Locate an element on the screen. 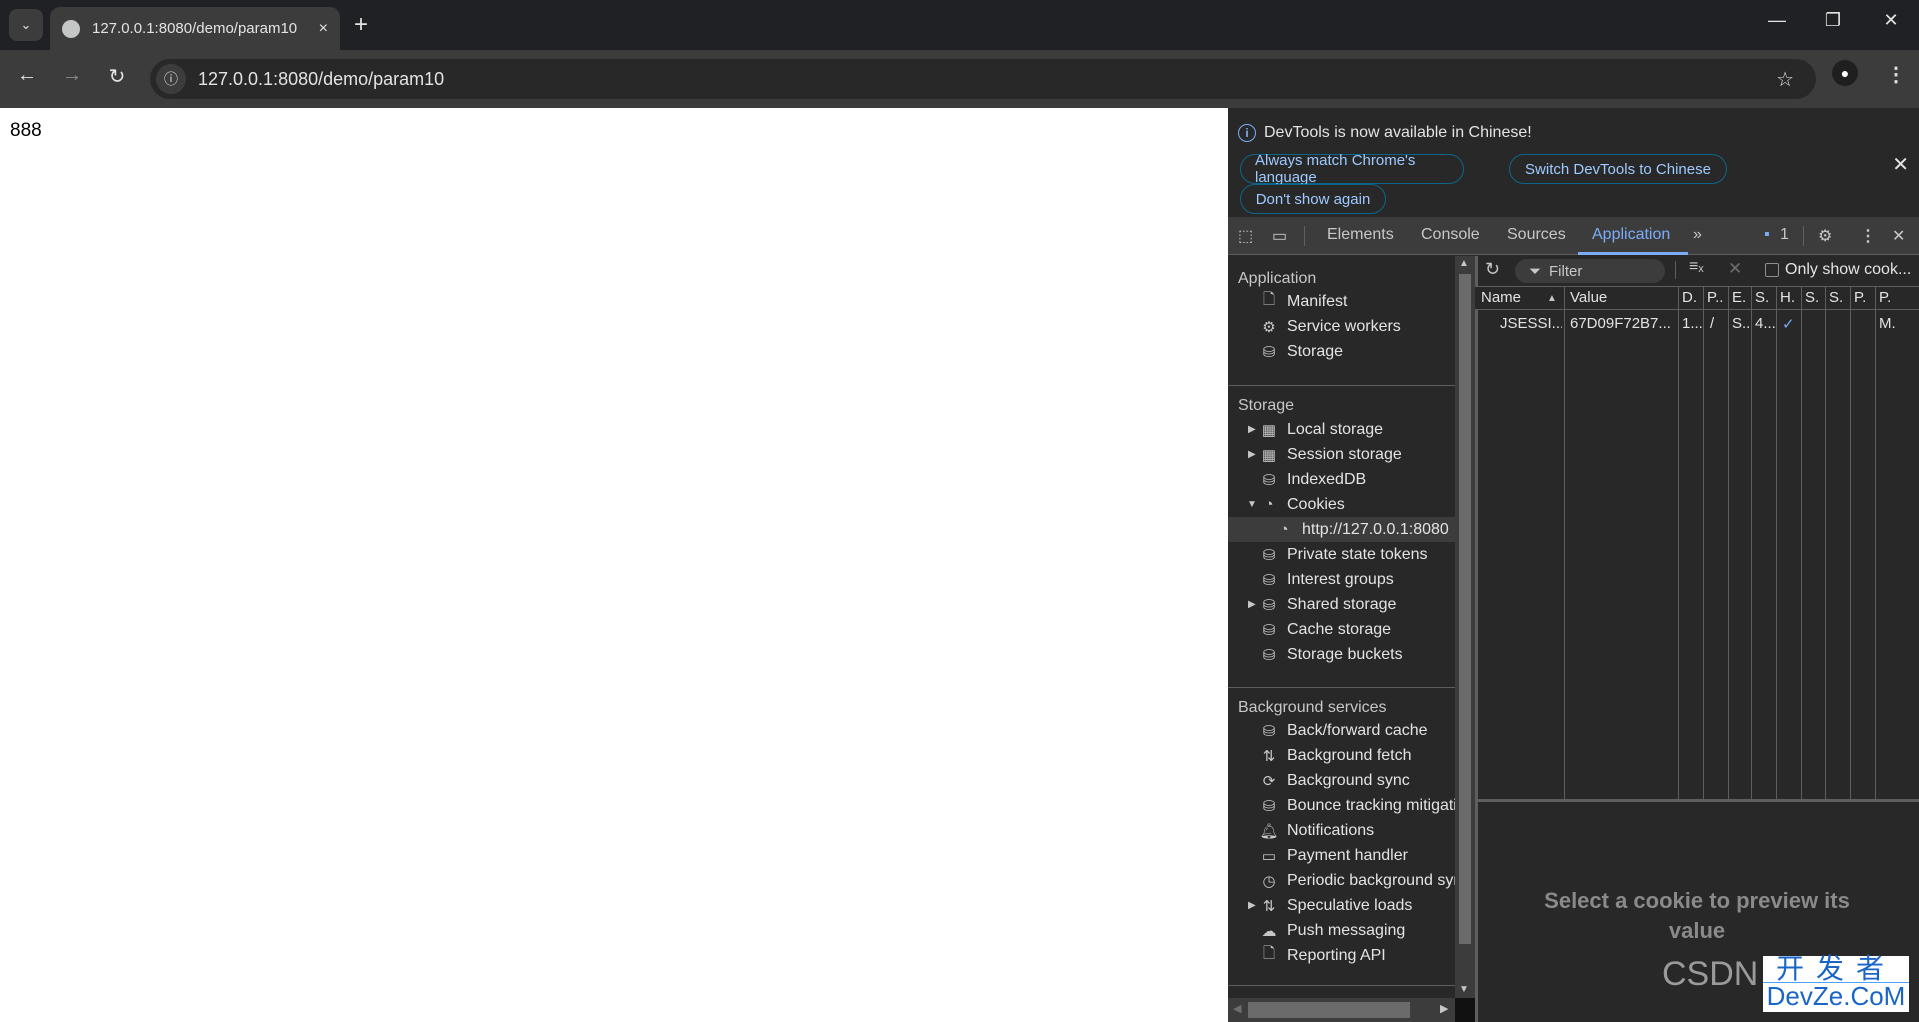 This screenshot has height=1022, width=1919. sidebar-item-notifications: 🔔︎ Notifications is located at coordinates (1341, 830).